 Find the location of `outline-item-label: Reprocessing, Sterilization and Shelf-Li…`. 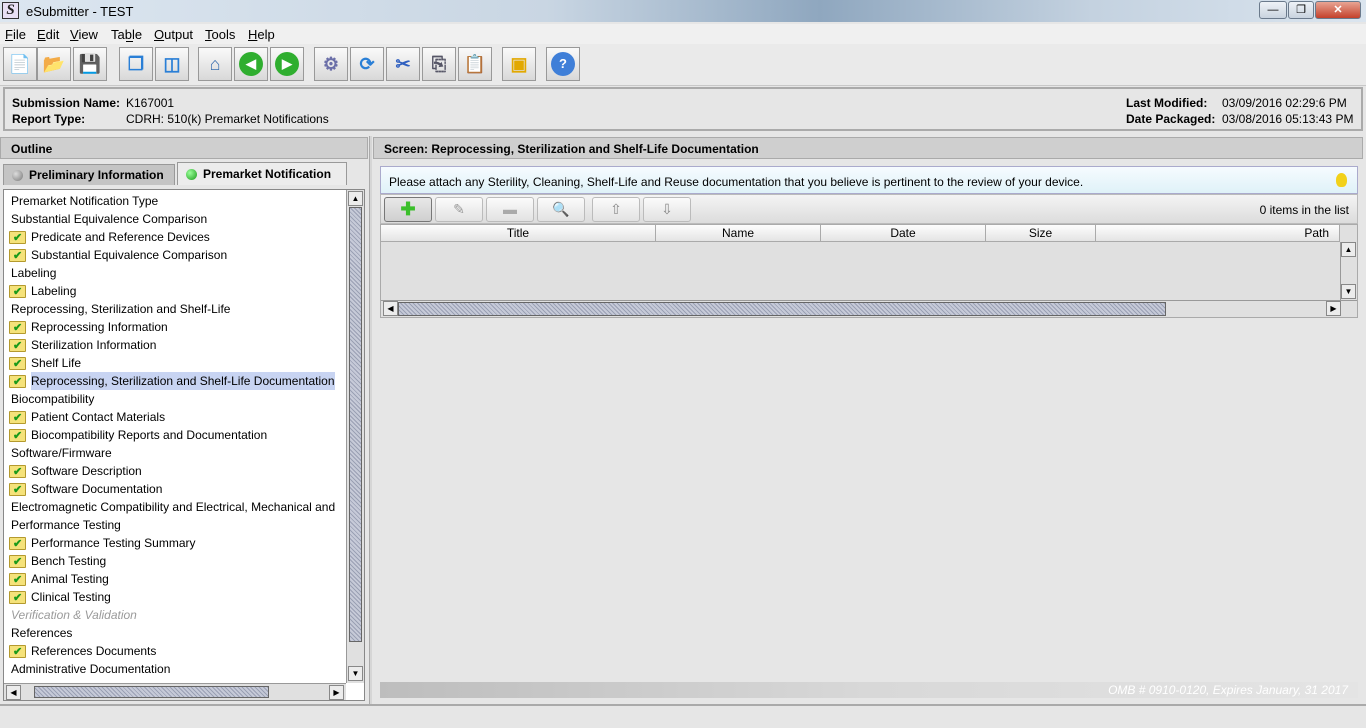

outline-item-label: Reprocessing, Sterilization and Shelf-Li… is located at coordinates (121, 309).